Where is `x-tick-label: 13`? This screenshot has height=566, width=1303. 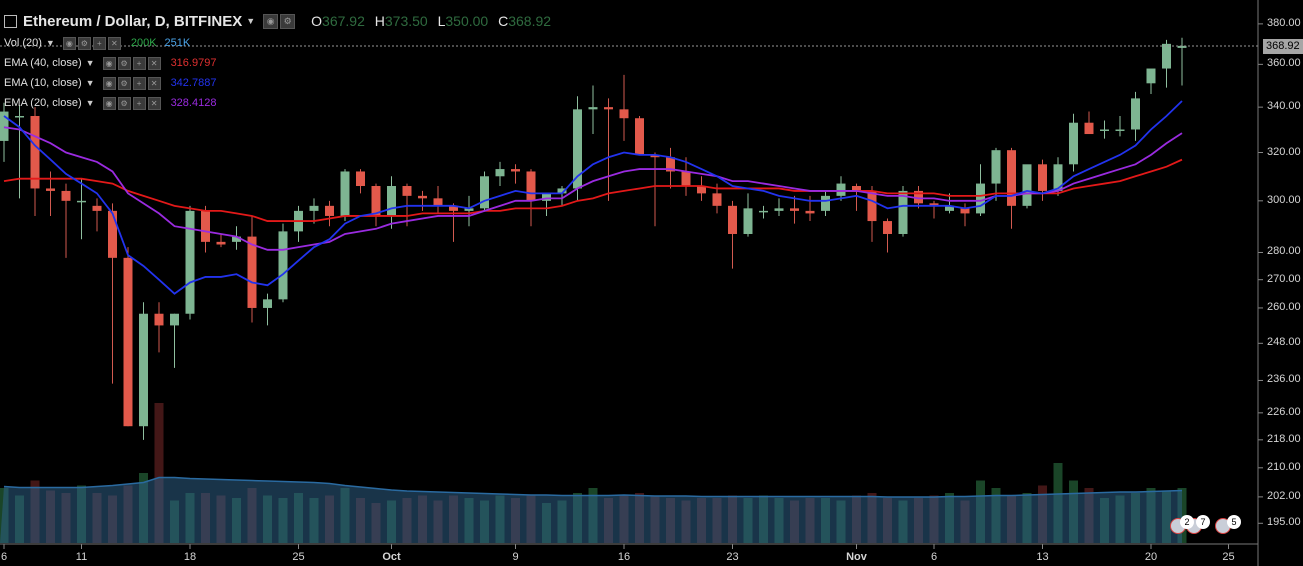
x-tick-label: 13 is located at coordinates (1042, 557).